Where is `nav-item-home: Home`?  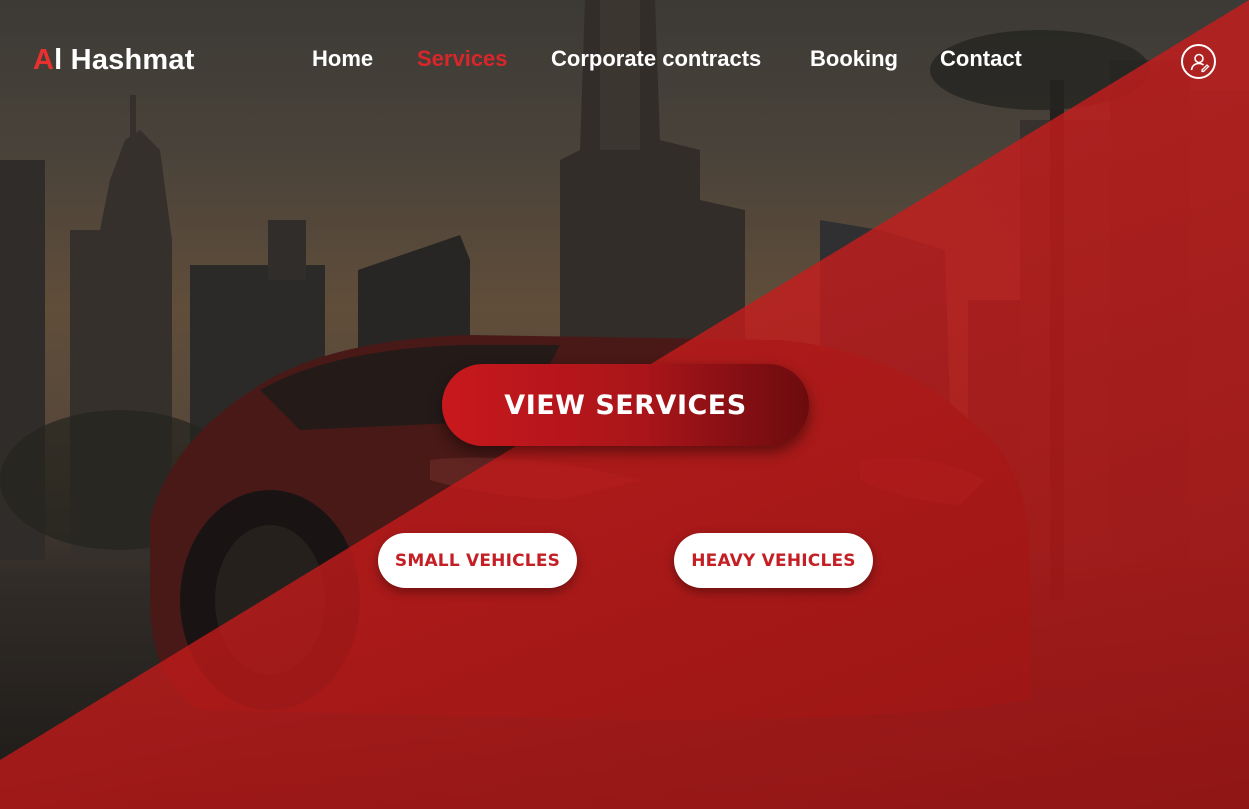
nav-item-home: Home is located at coordinates (342, 59).